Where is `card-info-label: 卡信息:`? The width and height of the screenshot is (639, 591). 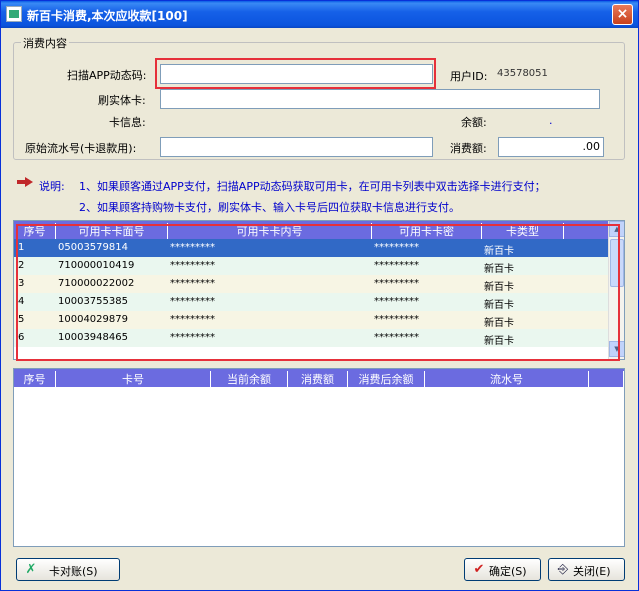
card-info-label: 卡信息: is located at coordinates (127, 122).